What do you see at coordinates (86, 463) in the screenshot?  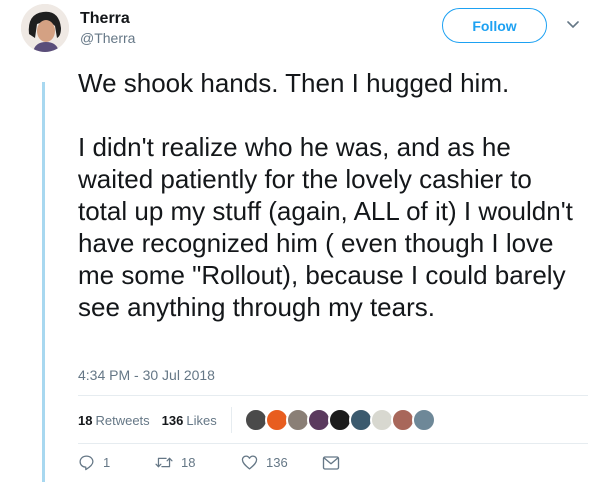 I see `reply-icon` at bounding box center [86, 463].